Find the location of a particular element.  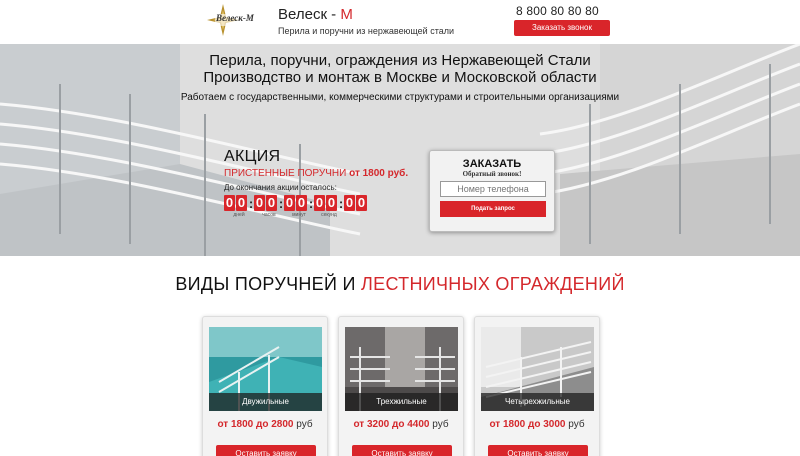

timer-label-seconds: секунд is located at coordinates (329, 215).